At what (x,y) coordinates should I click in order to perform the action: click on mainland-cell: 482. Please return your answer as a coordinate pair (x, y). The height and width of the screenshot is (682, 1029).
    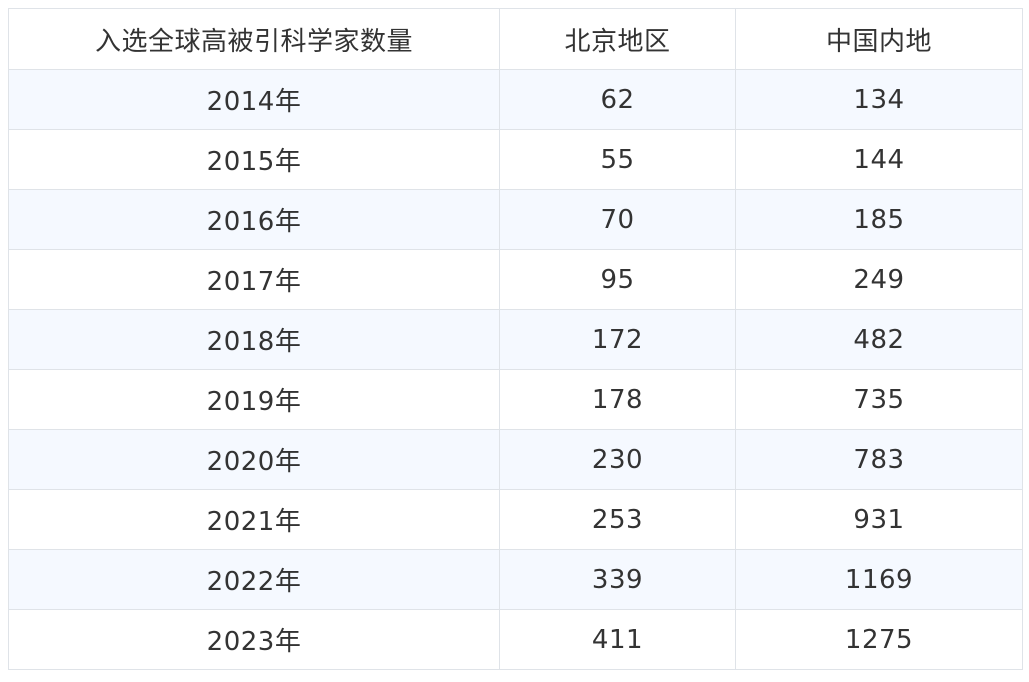
    Looking at the image, I should click on (879, 339).